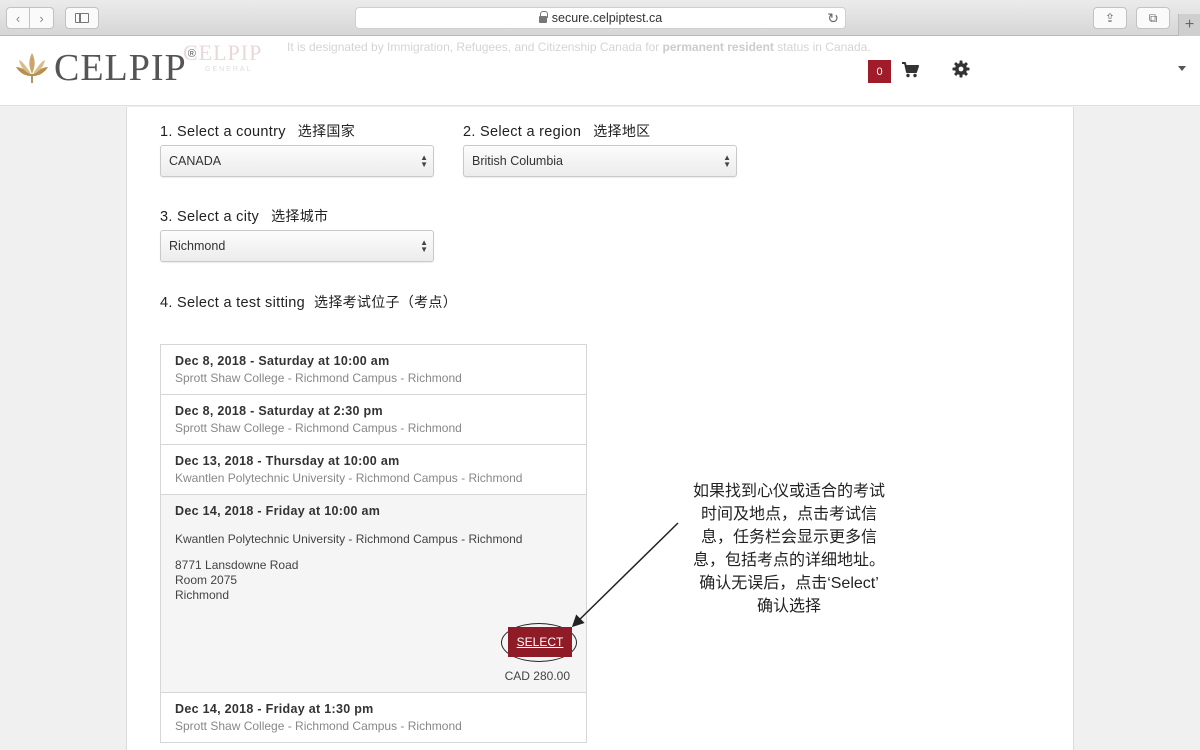 This screenshot has height=750, width=1200. I want to click on region-select: British Columbia ▲ ▼, so click(600, 161).